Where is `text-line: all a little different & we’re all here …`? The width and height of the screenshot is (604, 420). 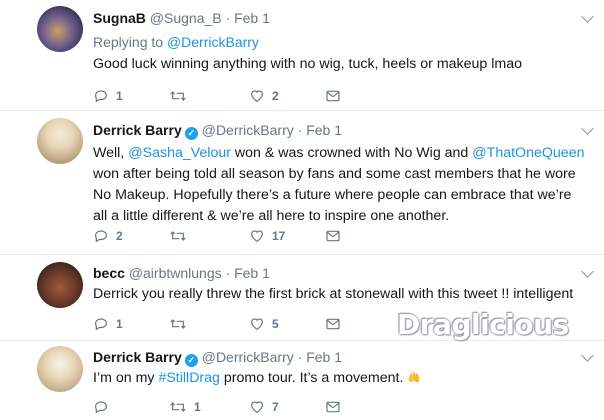
text-line: all a little different & we’re all here … is located at coordinates (271, 216).